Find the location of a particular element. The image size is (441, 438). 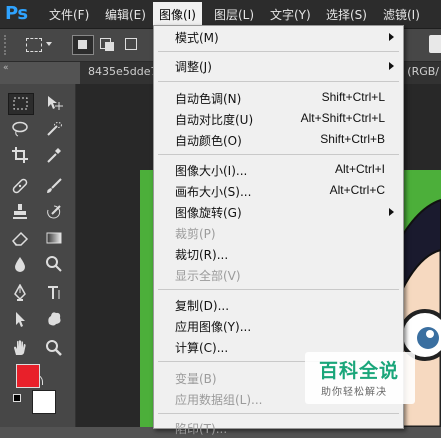

history-brush-icon is located at coordinates (54, 212).